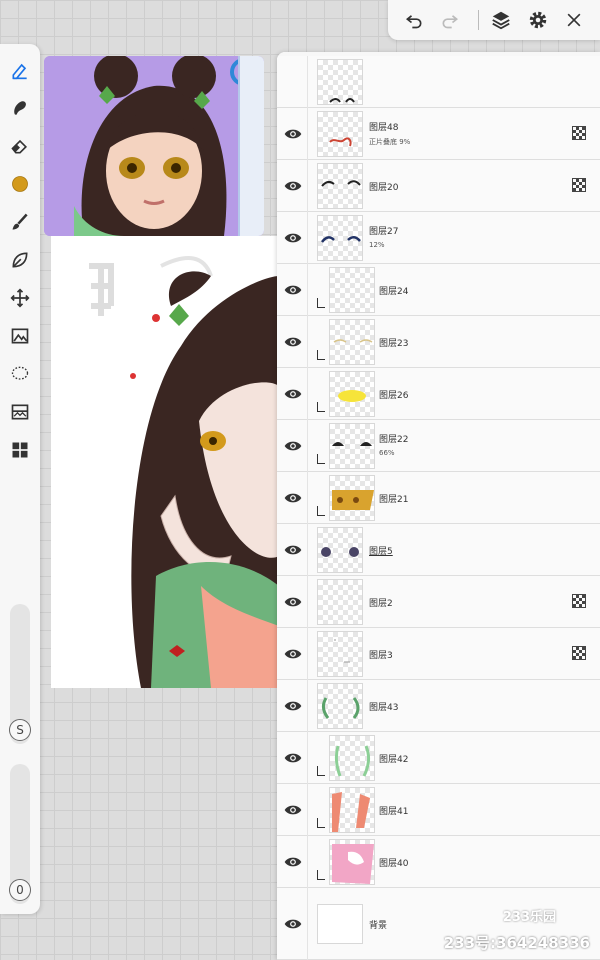  What do you see at coordinates (478, 20) in the screenshot?
I see `toolbar-divider` at bounding box center [478, 20].